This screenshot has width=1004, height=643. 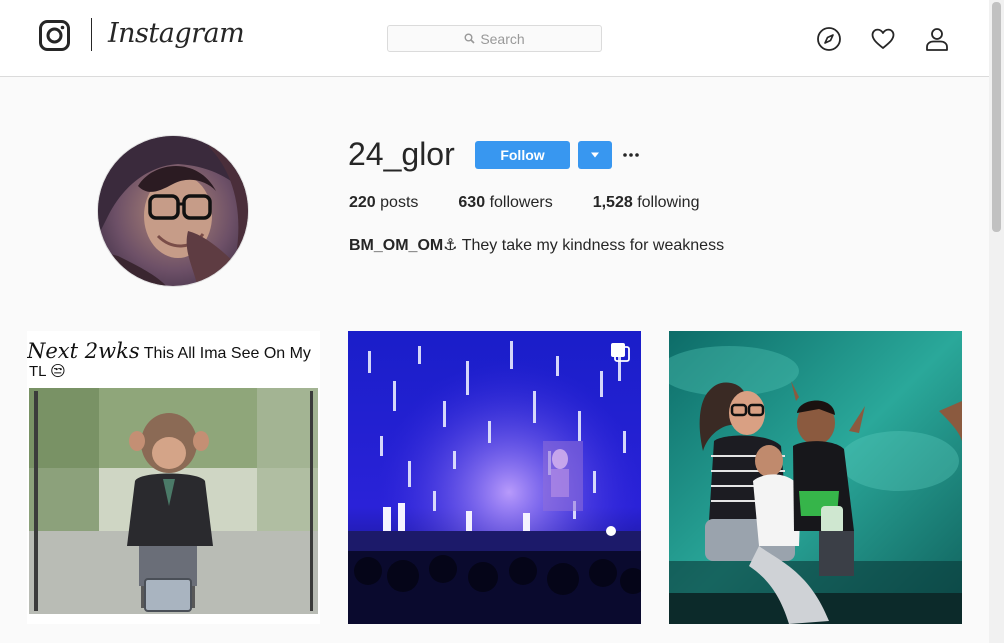 I want to click on followers-stat: 630 followers, so click(x=505, y=203).